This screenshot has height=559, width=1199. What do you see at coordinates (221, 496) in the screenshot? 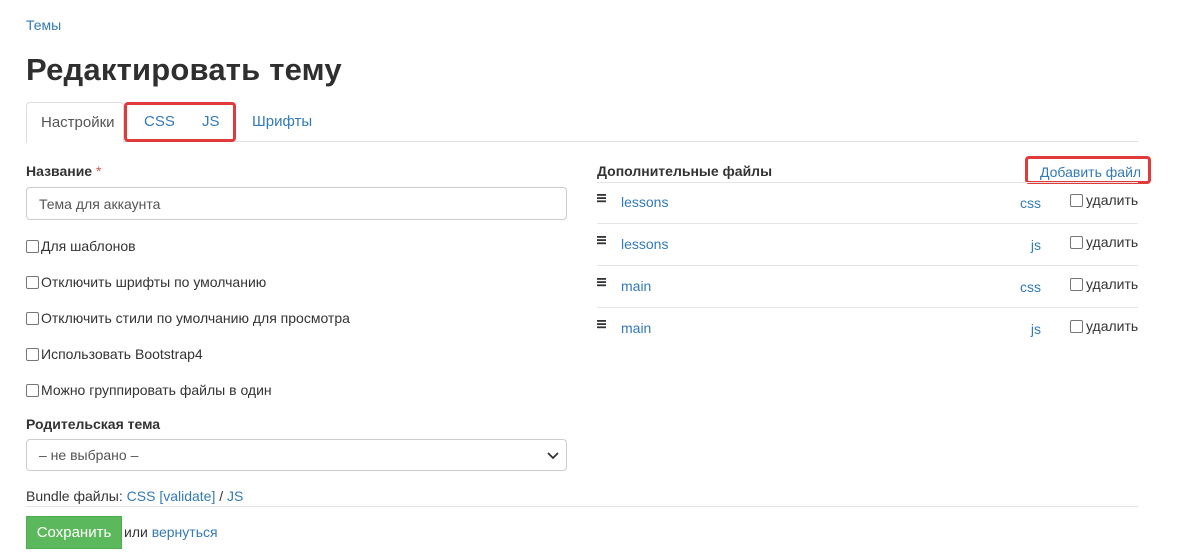
I see `bundle-slash: /` at bounding box center [221, 496].